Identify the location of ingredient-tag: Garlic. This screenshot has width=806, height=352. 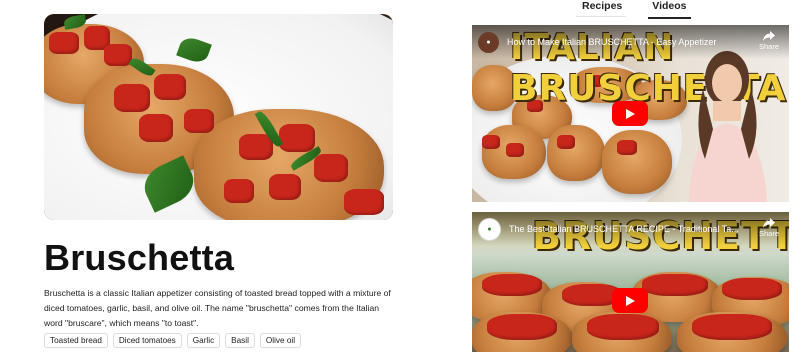
(203, 340).